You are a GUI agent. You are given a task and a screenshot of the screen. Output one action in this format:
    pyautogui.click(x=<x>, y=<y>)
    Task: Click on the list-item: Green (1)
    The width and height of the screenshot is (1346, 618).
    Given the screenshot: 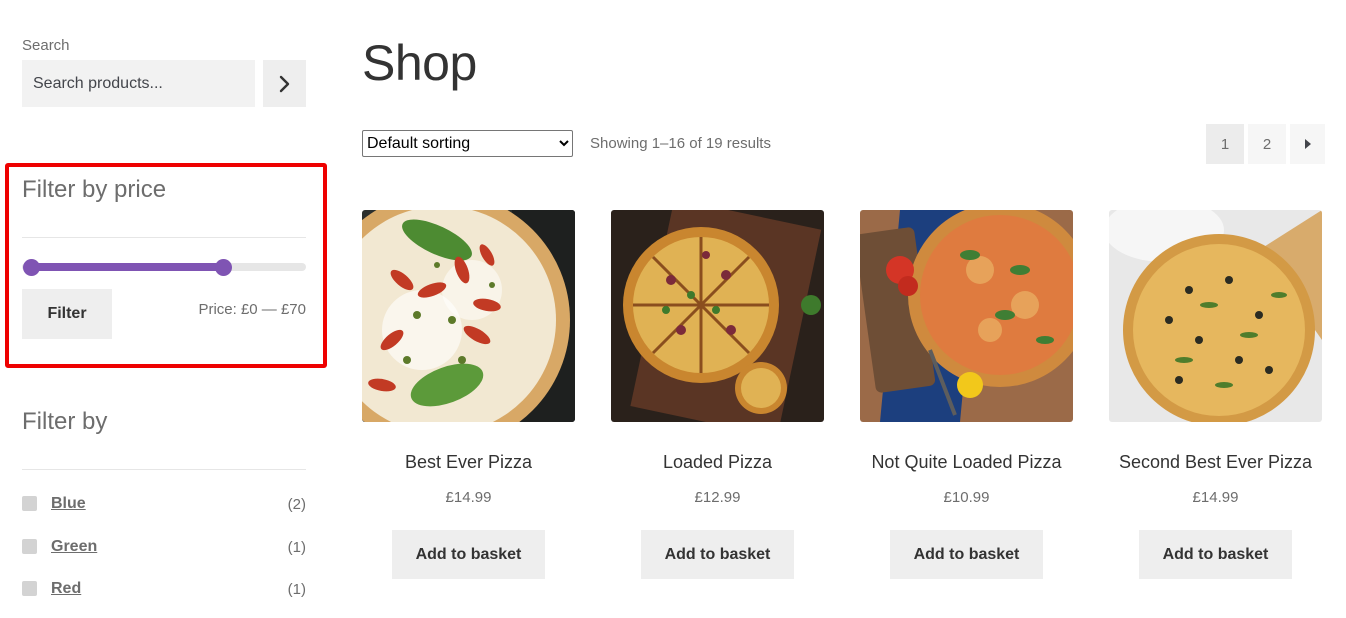 What is the action you would take?
    pyautogui.click(x=164, y=554)
    